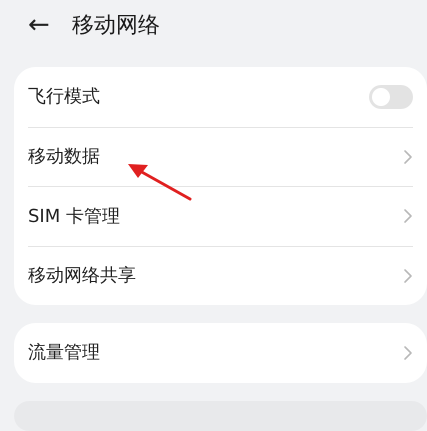  Describe the element at coordinates (39, 25) in the screenshot. I see `back-button: ←` at that location.